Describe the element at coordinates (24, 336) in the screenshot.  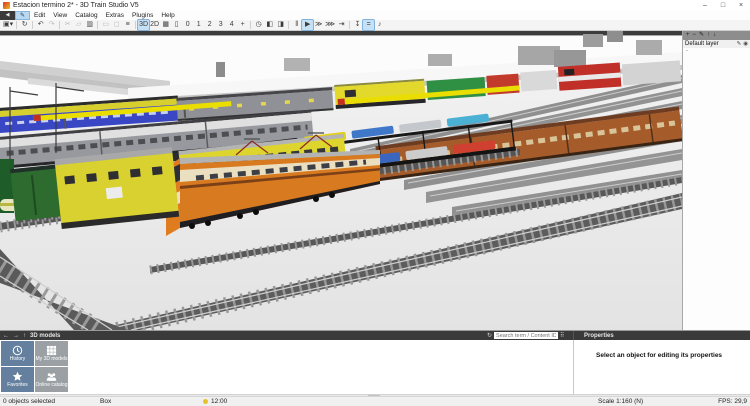
I see `catalog-up-button: ↑` at that location.